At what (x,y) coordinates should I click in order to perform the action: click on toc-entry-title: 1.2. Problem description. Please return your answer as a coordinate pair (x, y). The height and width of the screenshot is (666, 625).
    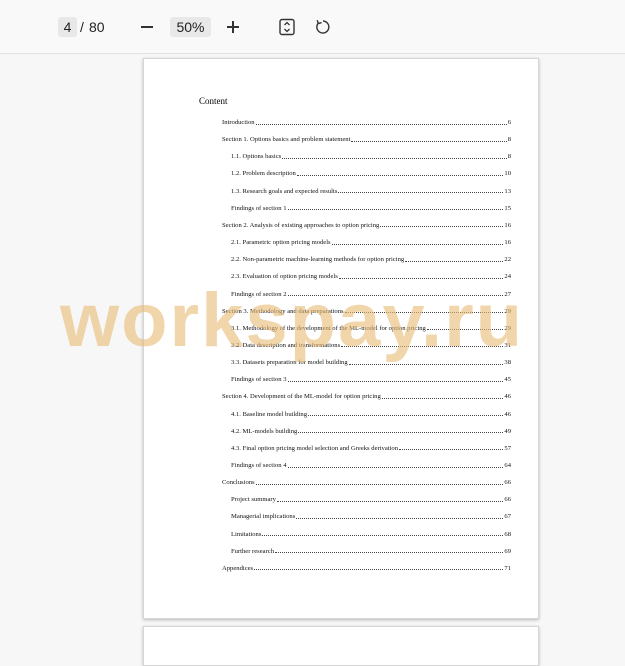
    Looking at the image, I should click on (263, 174).